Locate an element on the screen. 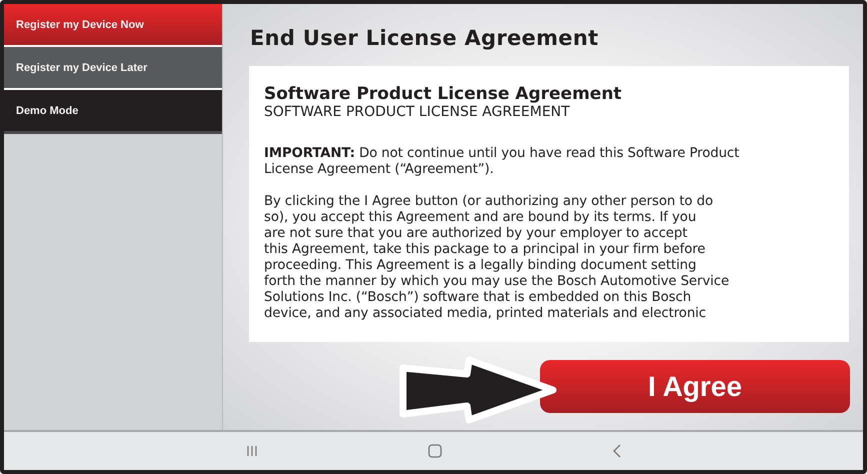 The image size is (867, 474). agreement-subheading: SOFTWARE PRODUCT LICENSE AGREEMENT is located at coordinates (417, 112).